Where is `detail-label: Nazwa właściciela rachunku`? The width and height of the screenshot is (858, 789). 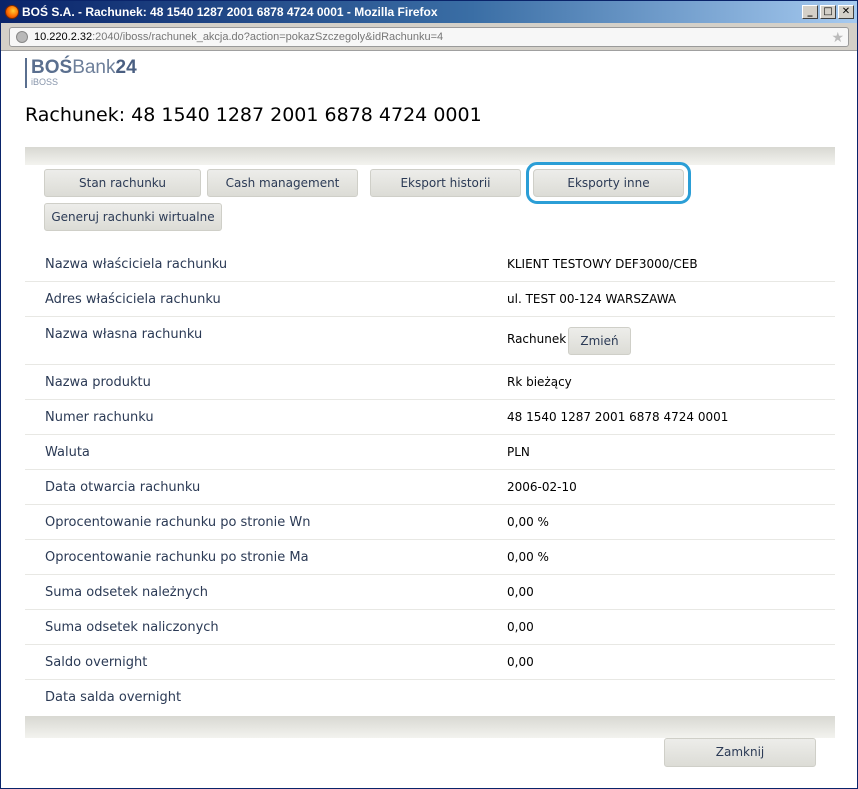
detail-label: Nazwa właściciela rachunku is located at coordinates (136, 264).